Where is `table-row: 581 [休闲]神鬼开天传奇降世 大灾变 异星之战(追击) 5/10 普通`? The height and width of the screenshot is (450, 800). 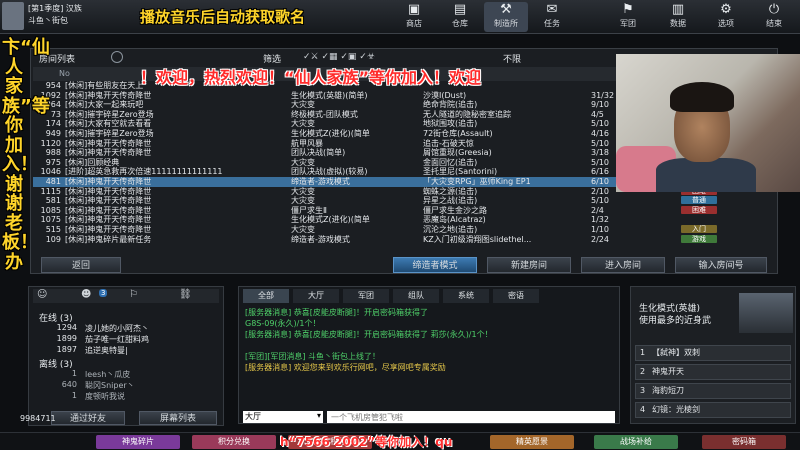 table-row: 581 [休闲]神鬼开天传奇降世 大灾变 异星之战(追击) 5/10 普通 is located at coordinates (378, 201).